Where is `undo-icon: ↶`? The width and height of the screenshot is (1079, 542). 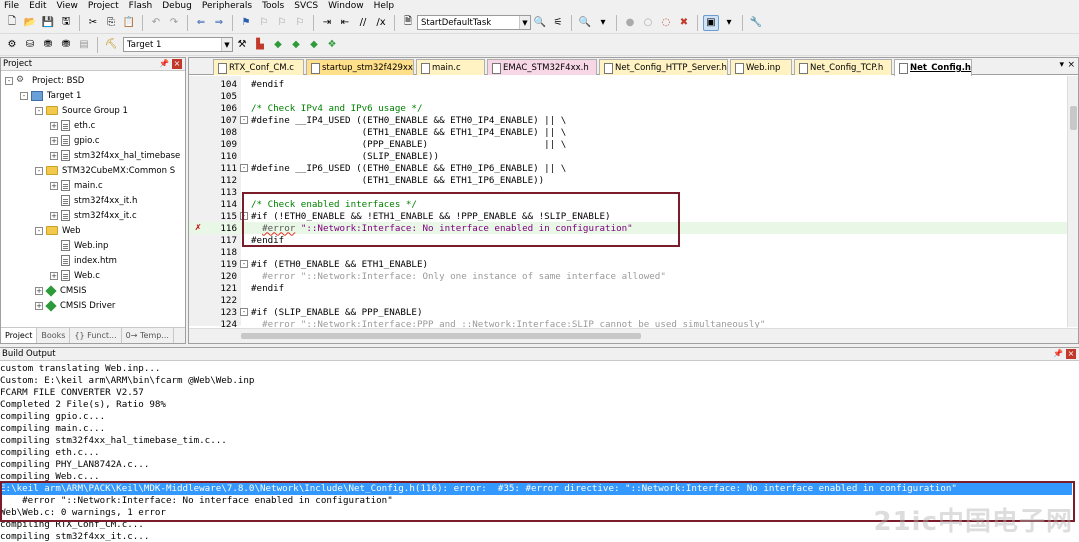
undo-icon: ↶ is located at coordinates (156, 23).